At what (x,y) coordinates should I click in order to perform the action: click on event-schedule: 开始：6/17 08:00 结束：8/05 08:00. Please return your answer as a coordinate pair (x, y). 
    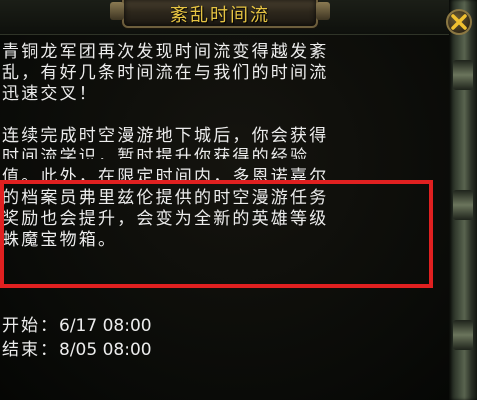
    Looking at the image, I should click on (77, 338).